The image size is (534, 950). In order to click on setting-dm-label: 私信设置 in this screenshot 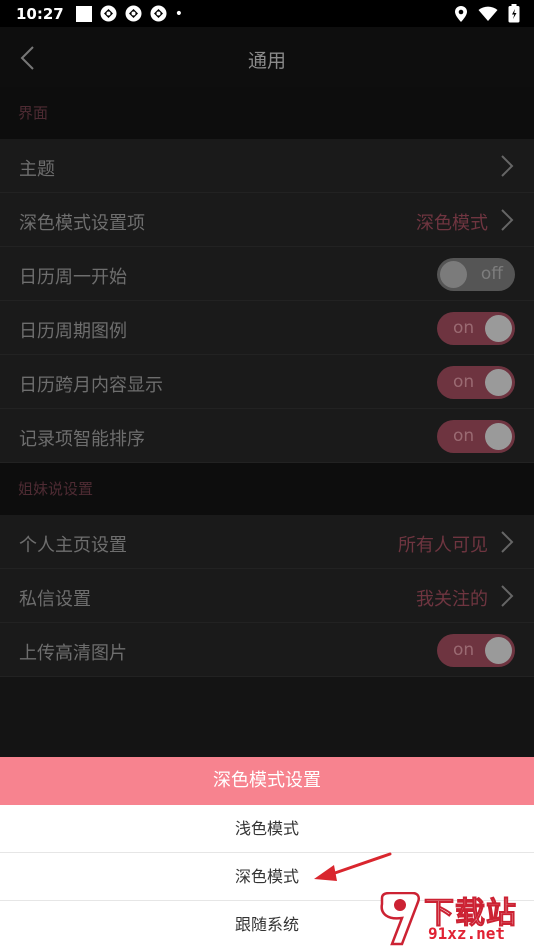, I will do `click(55, 599)`.